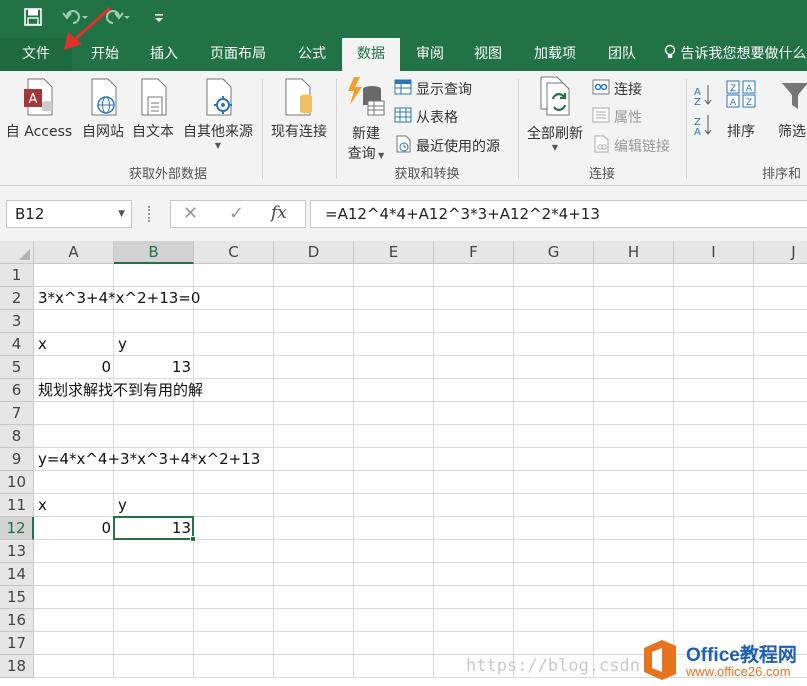 Image resolution: width=807 pixels, height=686 pixels. What do you see at coordinates (17, 551) in the screenshot?
I see `row-header-13: 13` at bounding box center [17, 551].